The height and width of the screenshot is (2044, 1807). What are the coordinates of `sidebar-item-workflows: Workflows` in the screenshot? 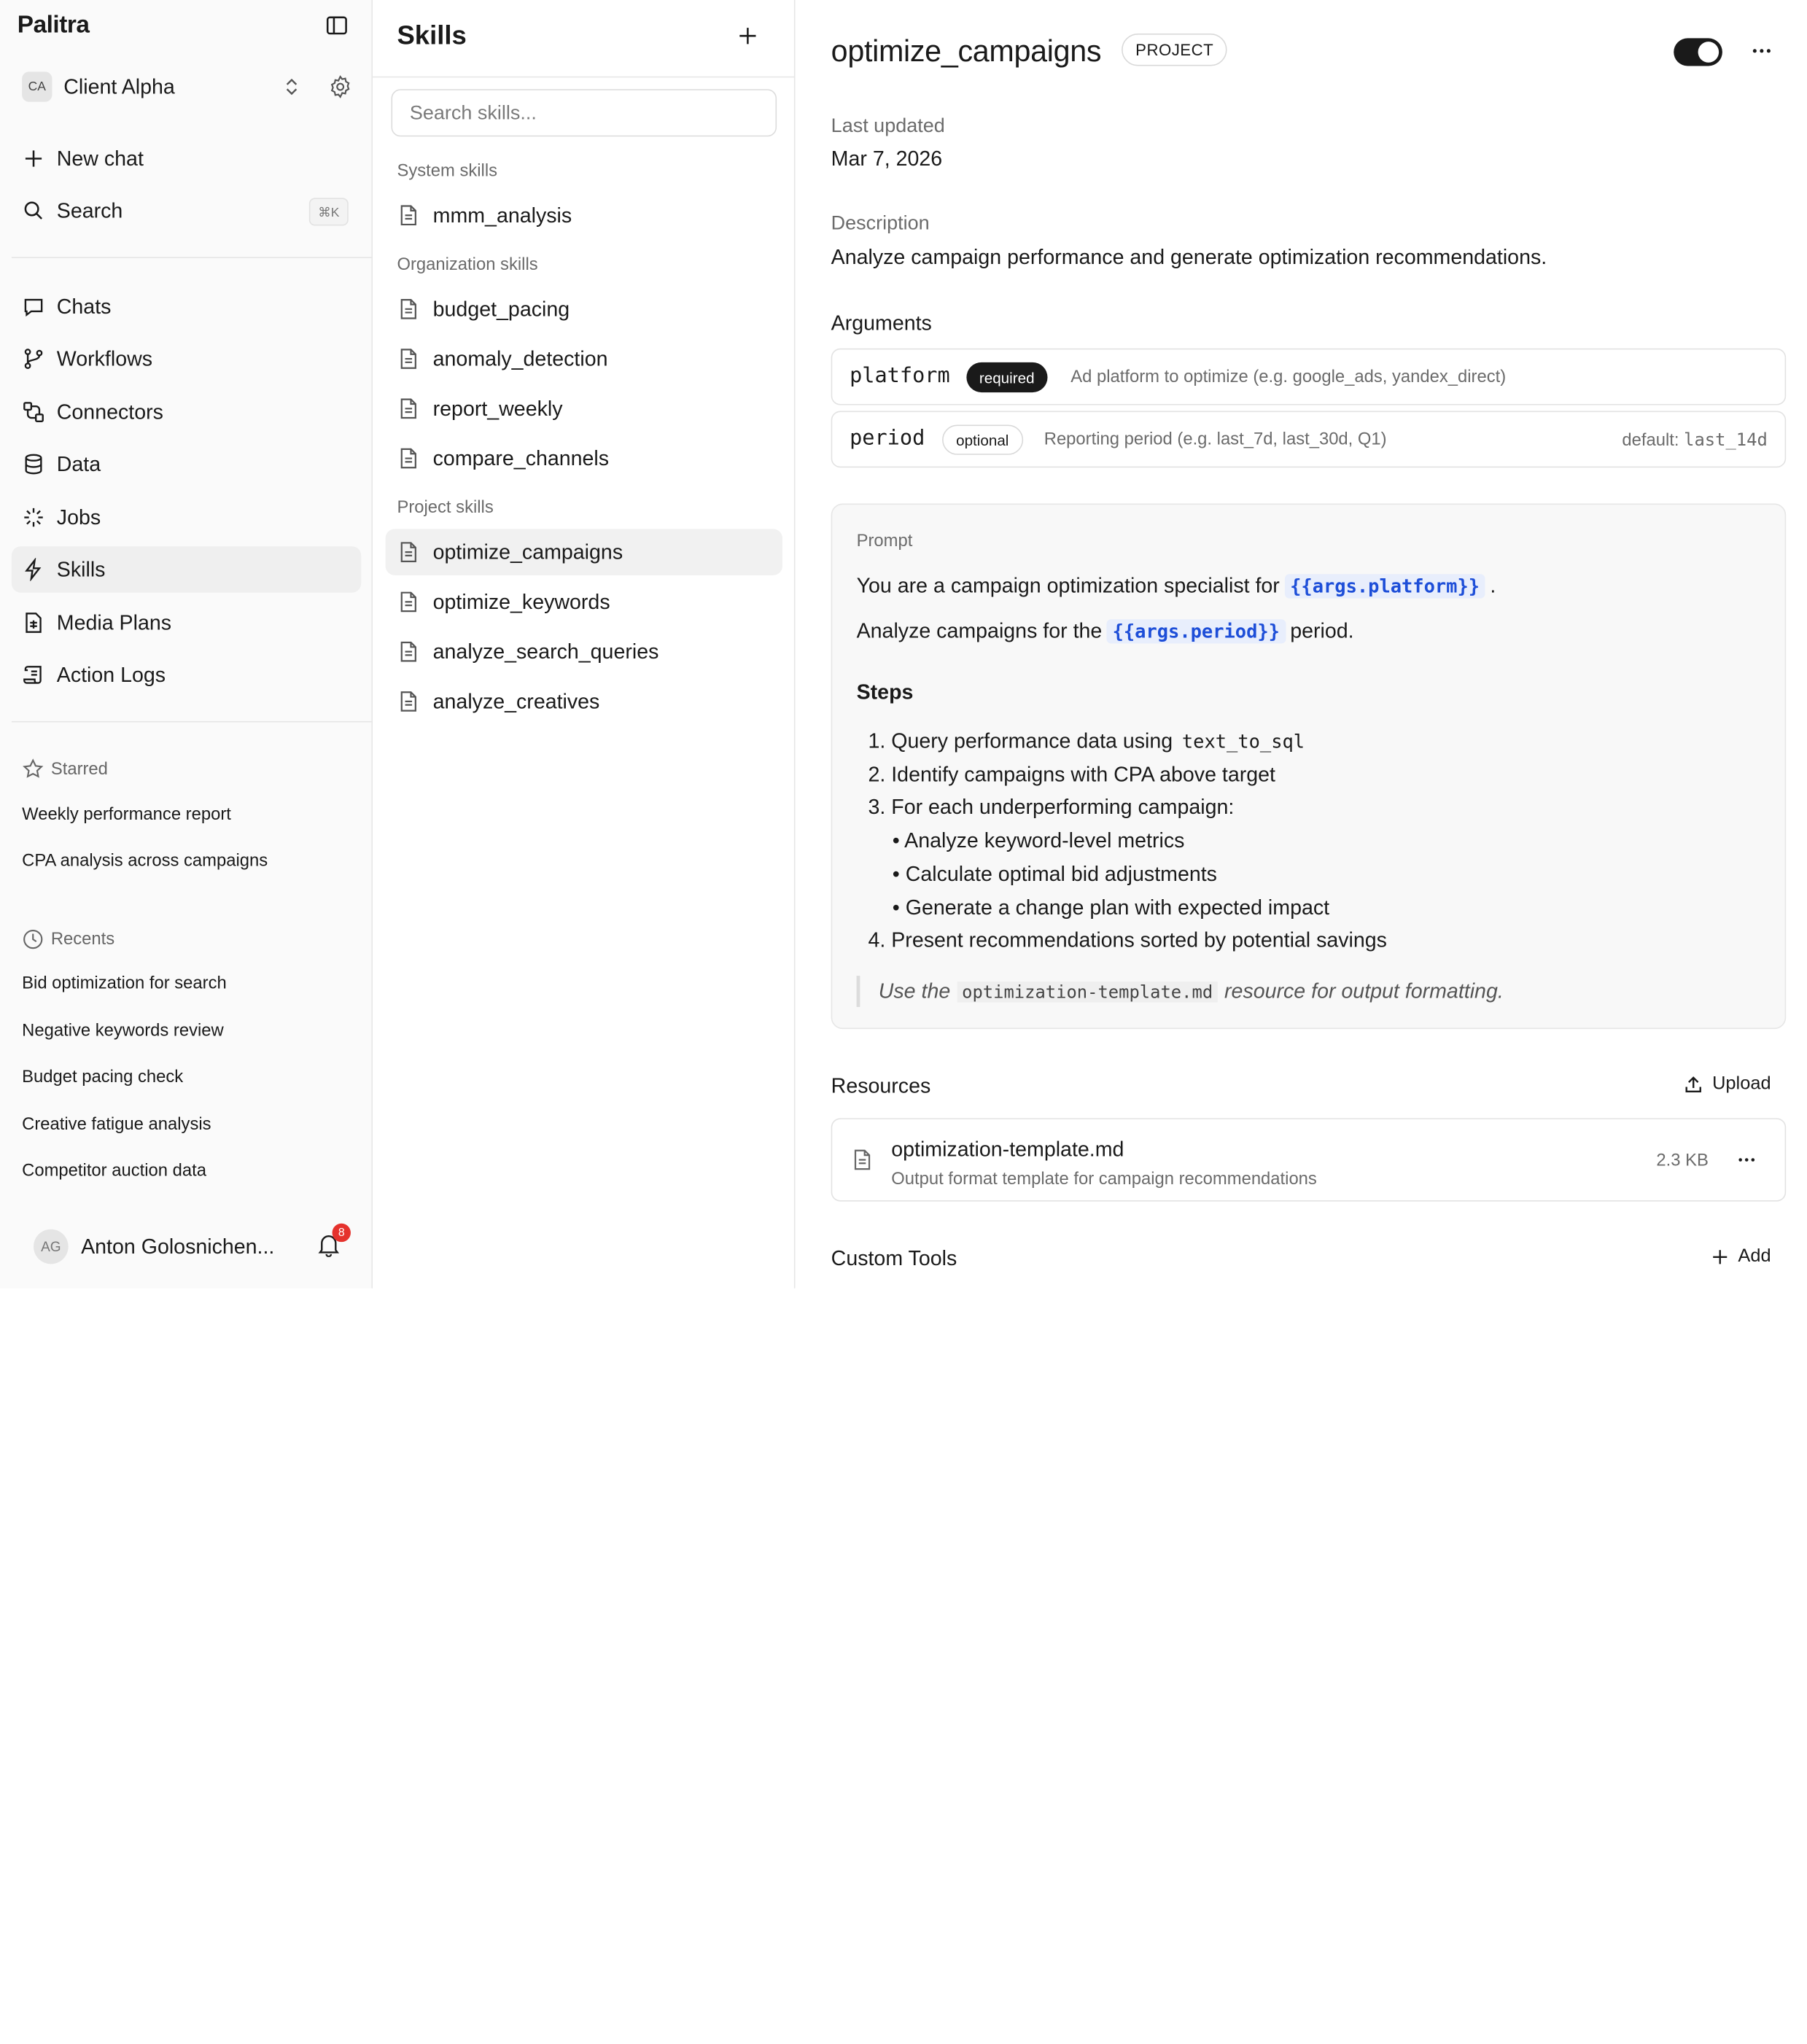 It's located at (87, 359).